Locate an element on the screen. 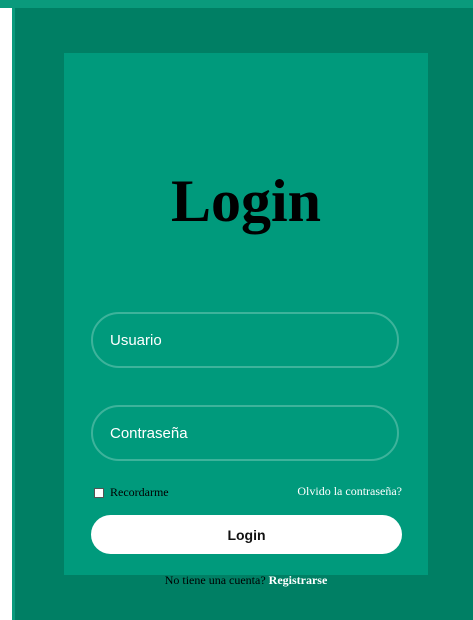 This screenshot has height=620, width=473. top-accent-stripe is located at coordinates (236, 4).